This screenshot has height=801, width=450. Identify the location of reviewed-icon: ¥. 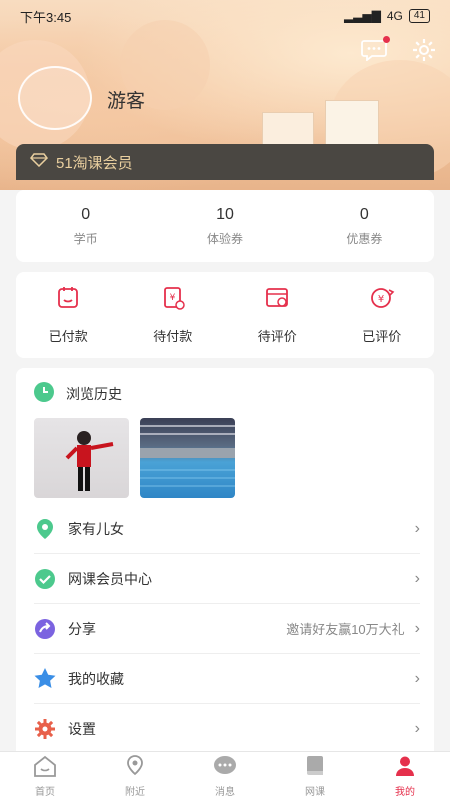
(382, 300).